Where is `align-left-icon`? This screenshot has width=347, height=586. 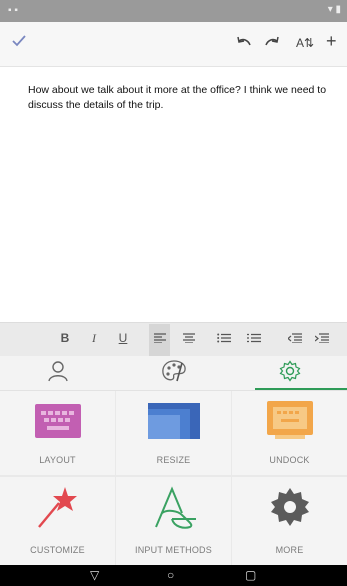 align-left-icon is located at coordinates (160, 339).